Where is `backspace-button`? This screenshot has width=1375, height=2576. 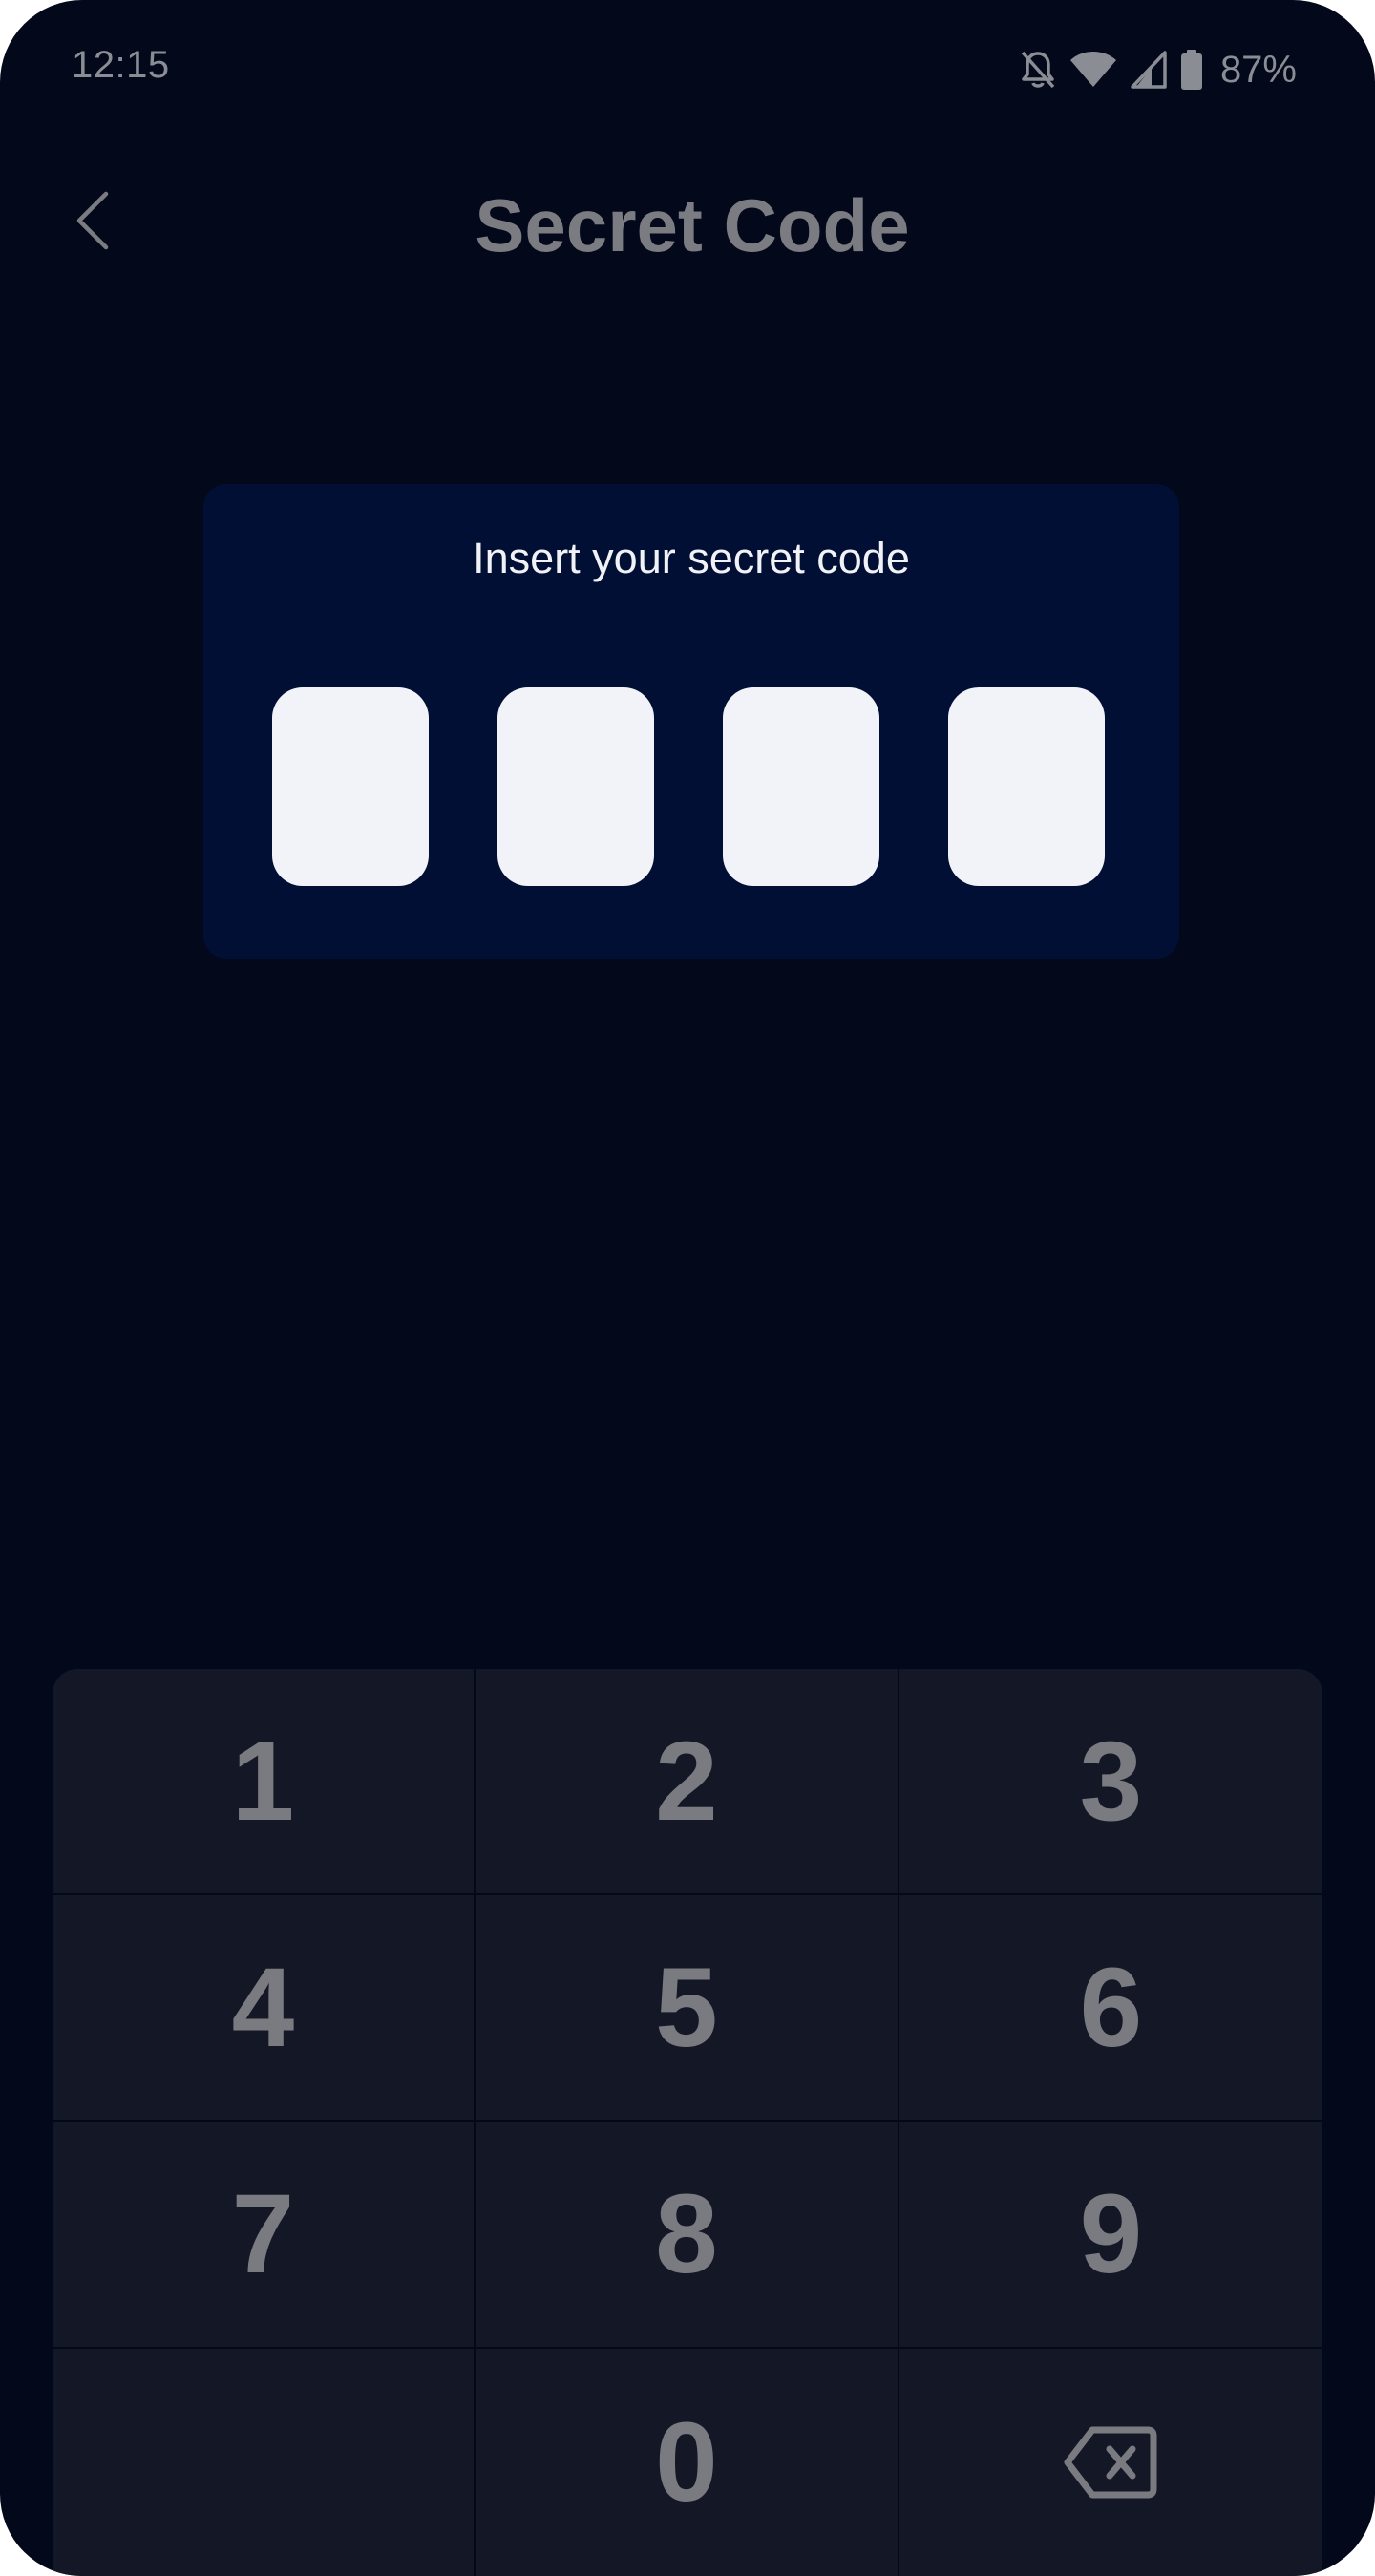
backspace-button is located at coordinates (1110, 2462).